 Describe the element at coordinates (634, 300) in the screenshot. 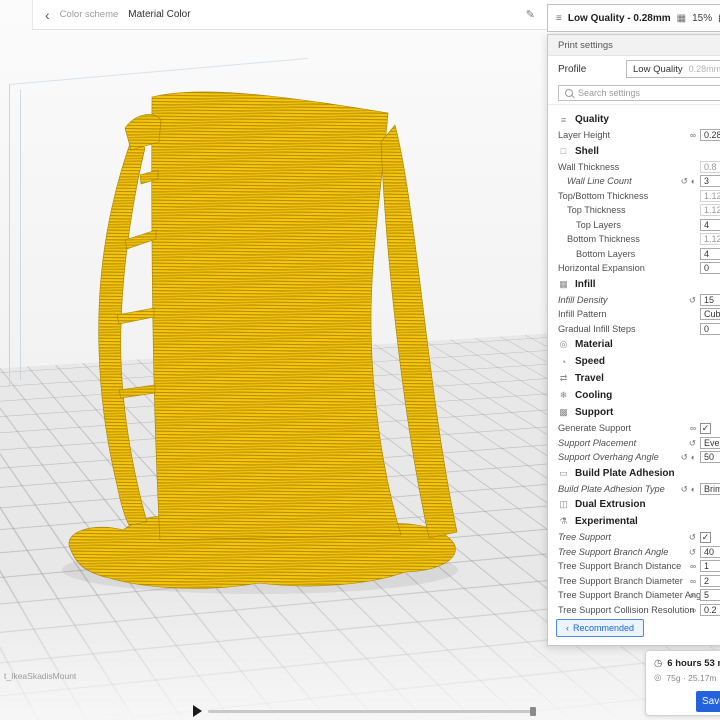

I see `setting-infill-density: Infill Density ↺ 15` at that location.